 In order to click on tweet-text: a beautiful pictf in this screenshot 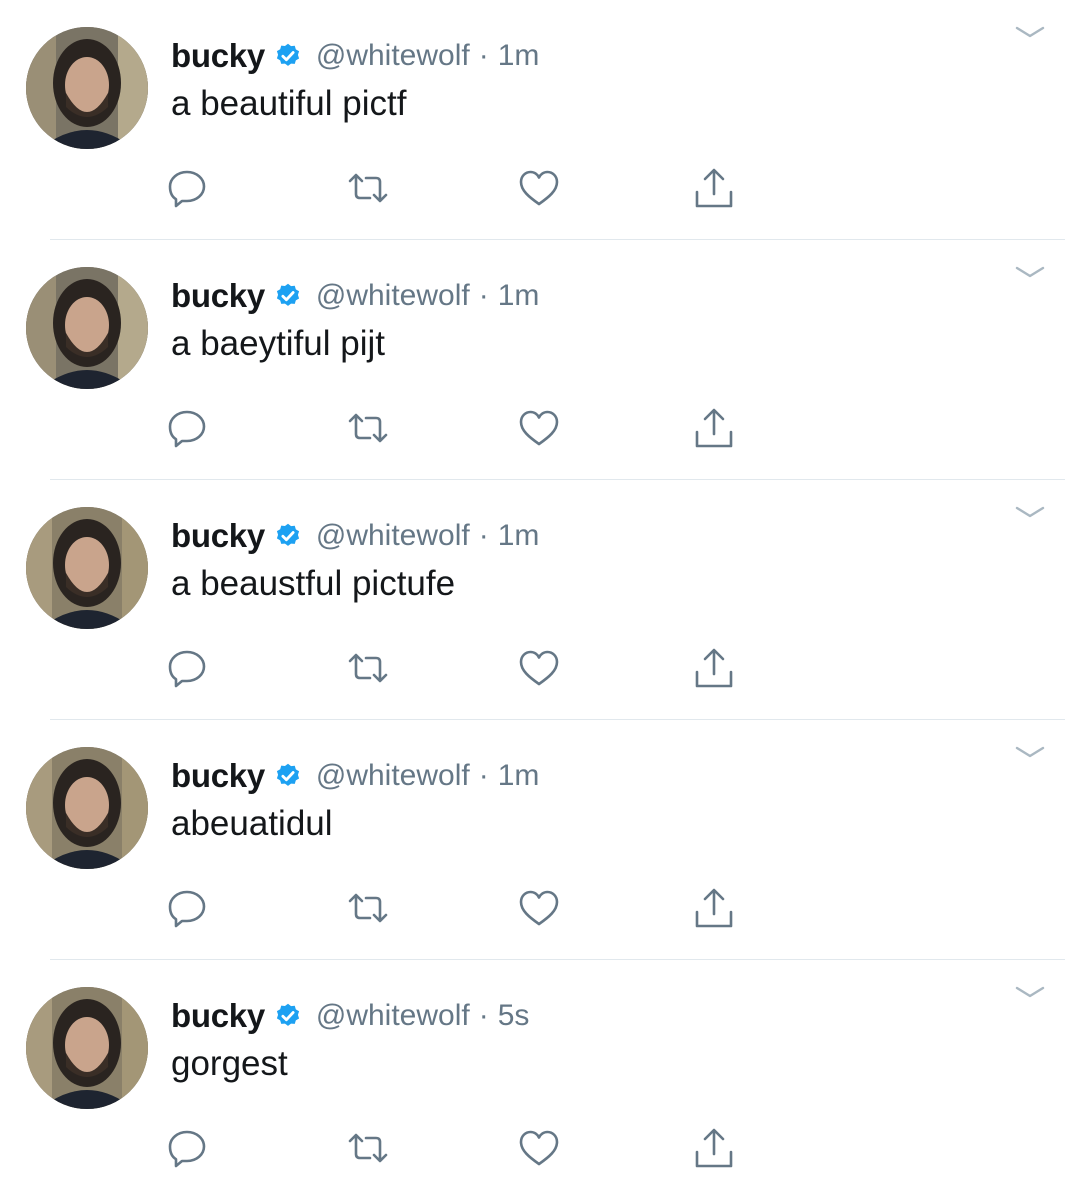, I will do `click(289, 103)`.